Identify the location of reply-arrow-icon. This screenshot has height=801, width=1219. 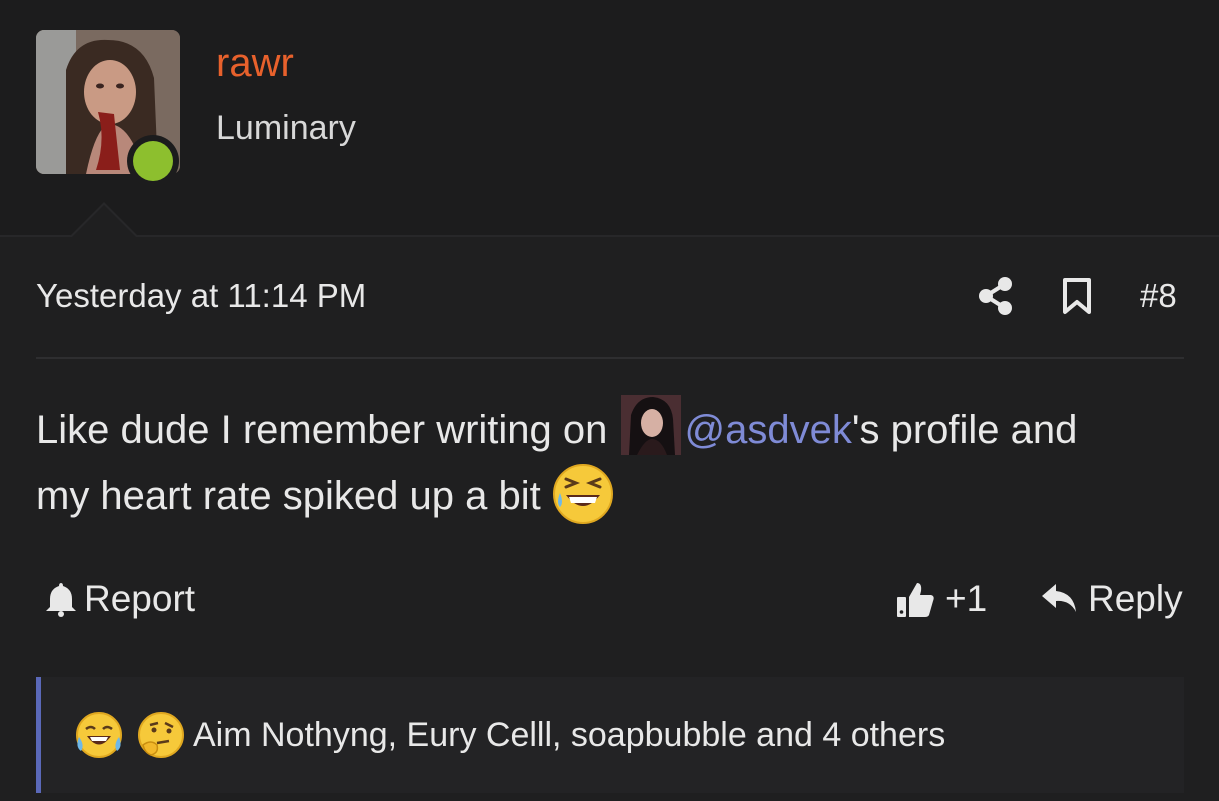
(1059, 598).